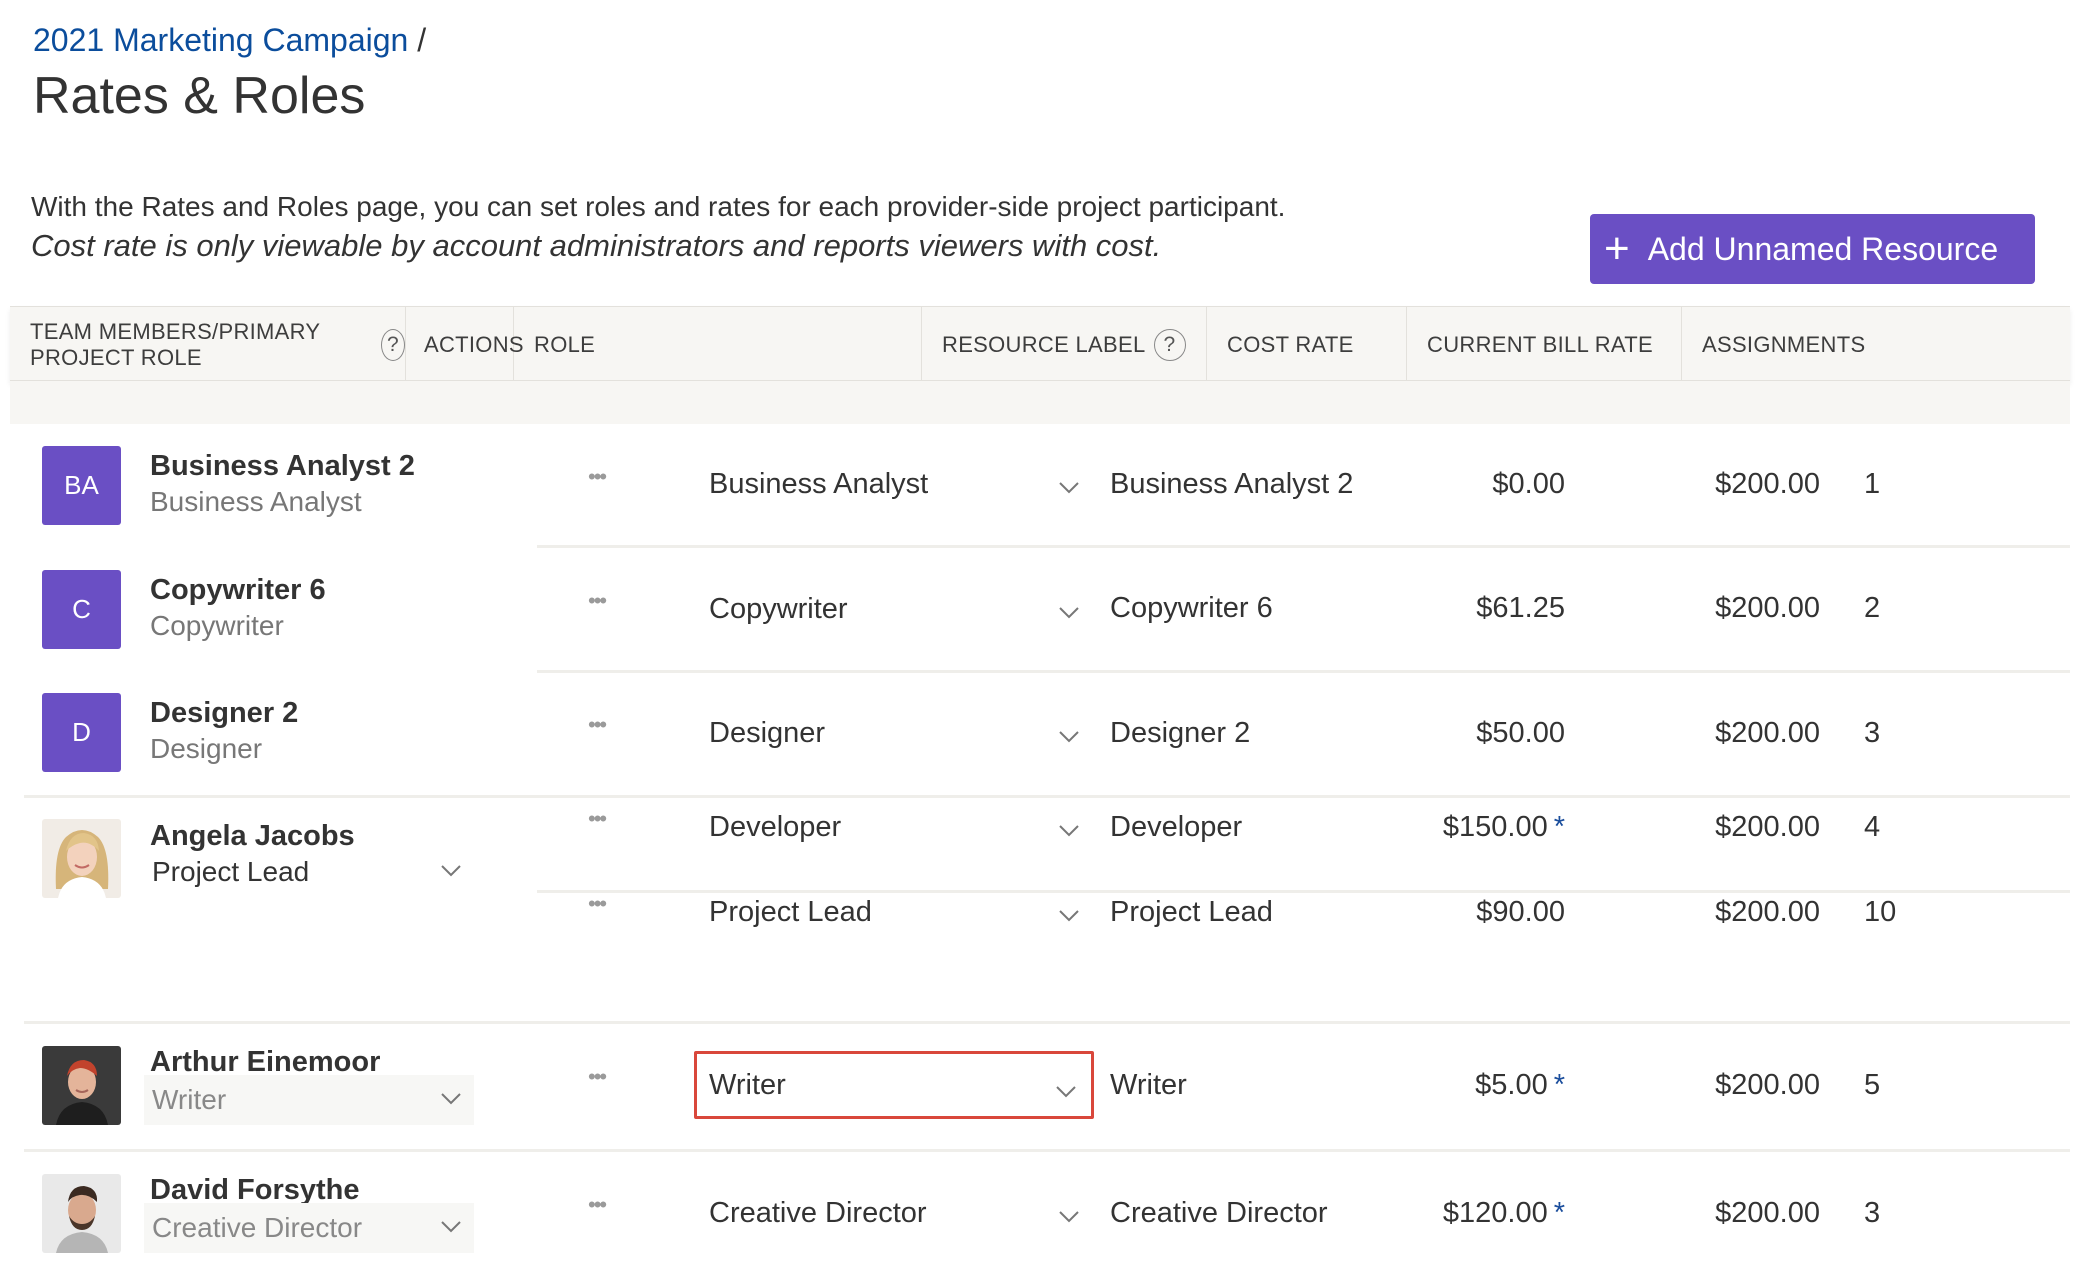  What do you see at coordinates (1872, 484) in the screenshot?
I see `assignments-count: 1` at bounding box center [1872, 484].